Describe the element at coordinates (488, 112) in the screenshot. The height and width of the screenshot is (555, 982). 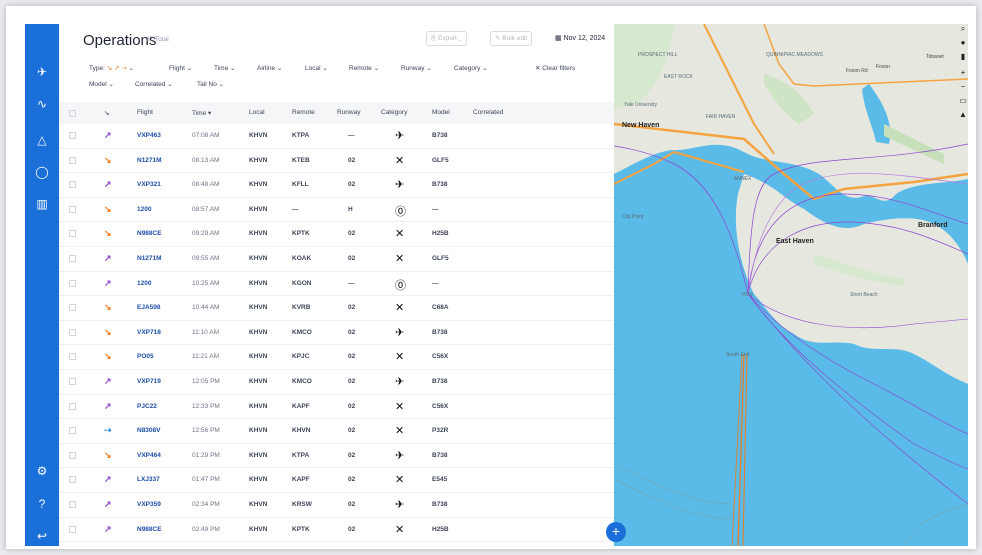
I see `col-correlated: Correlated` at that location.